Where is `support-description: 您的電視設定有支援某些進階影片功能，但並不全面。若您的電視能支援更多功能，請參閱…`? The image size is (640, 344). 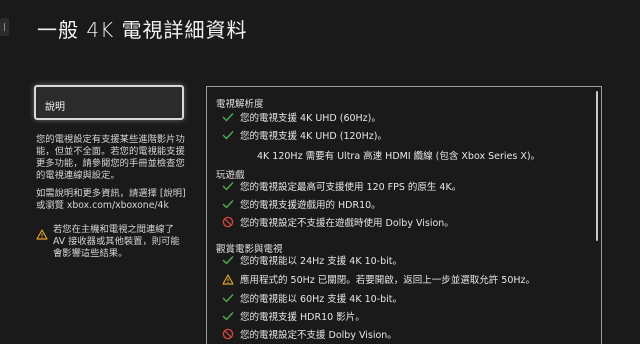 support-description: 您的電視設定有支援某些進階影片功能，但並不全面。若您的電視能支援更多功能，請參閱… is located at coordinates (110, 157).